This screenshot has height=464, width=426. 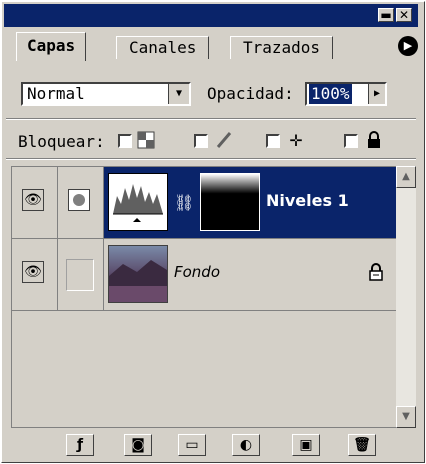 I want to click on brush-icon, so click(x=224, y=141).